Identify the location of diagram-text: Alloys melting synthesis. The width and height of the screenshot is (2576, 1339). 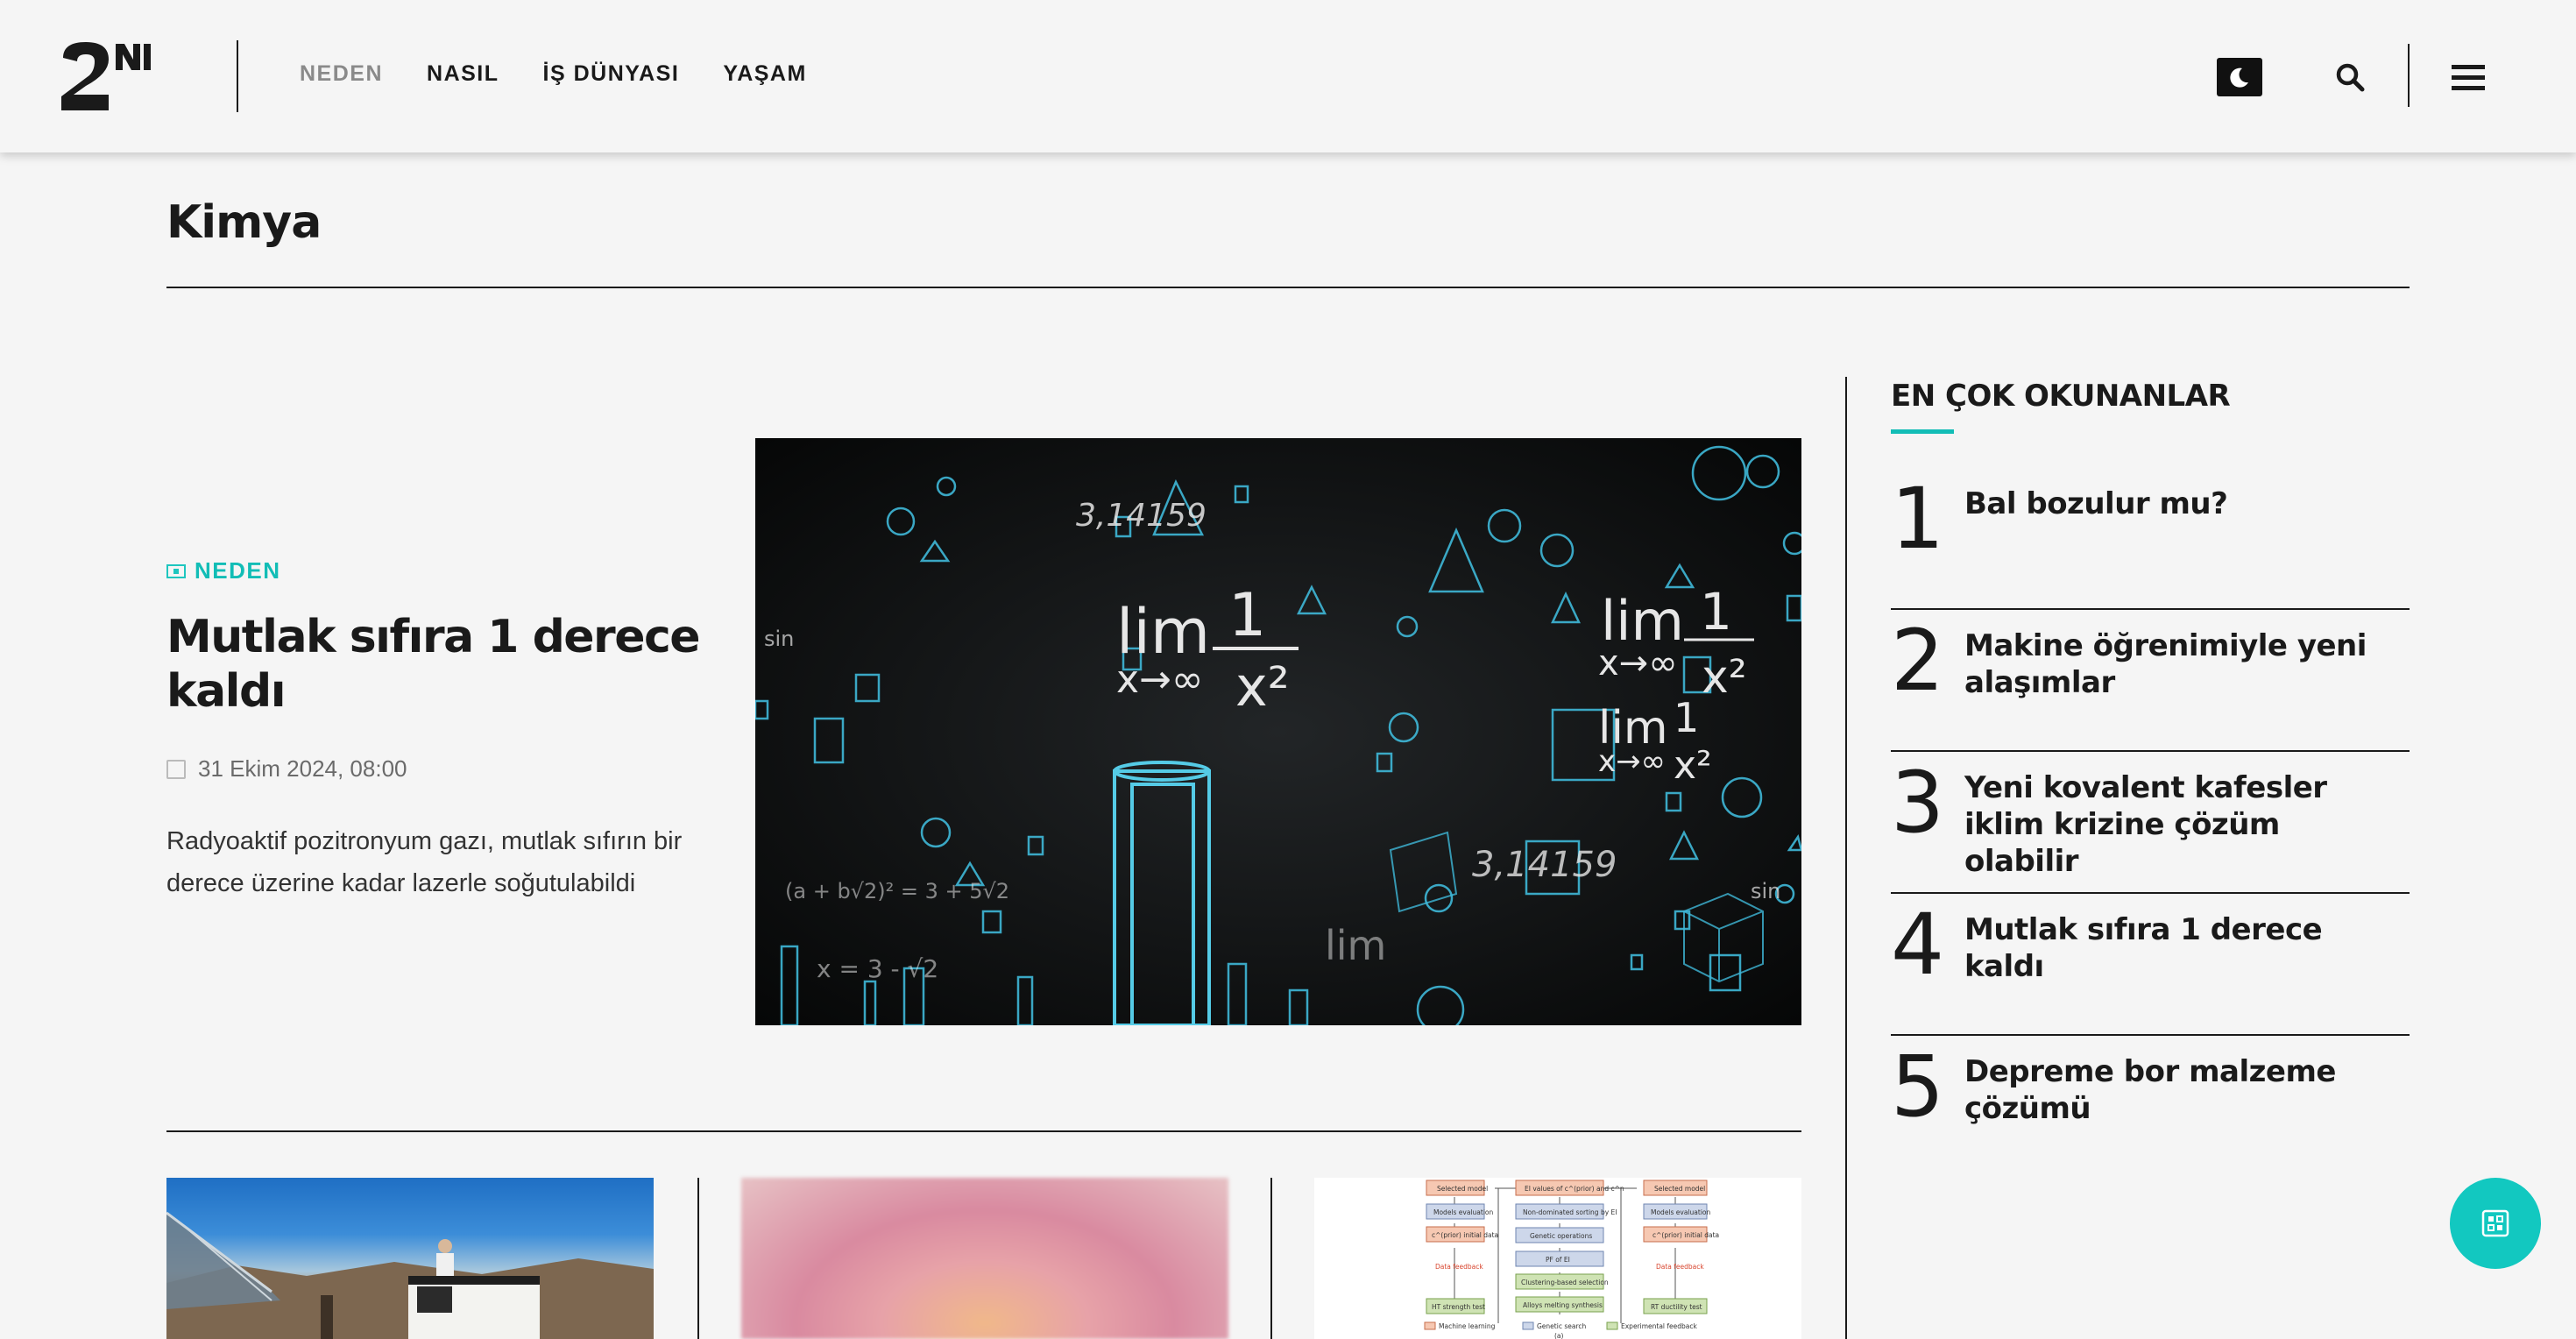
(1563, 1305).